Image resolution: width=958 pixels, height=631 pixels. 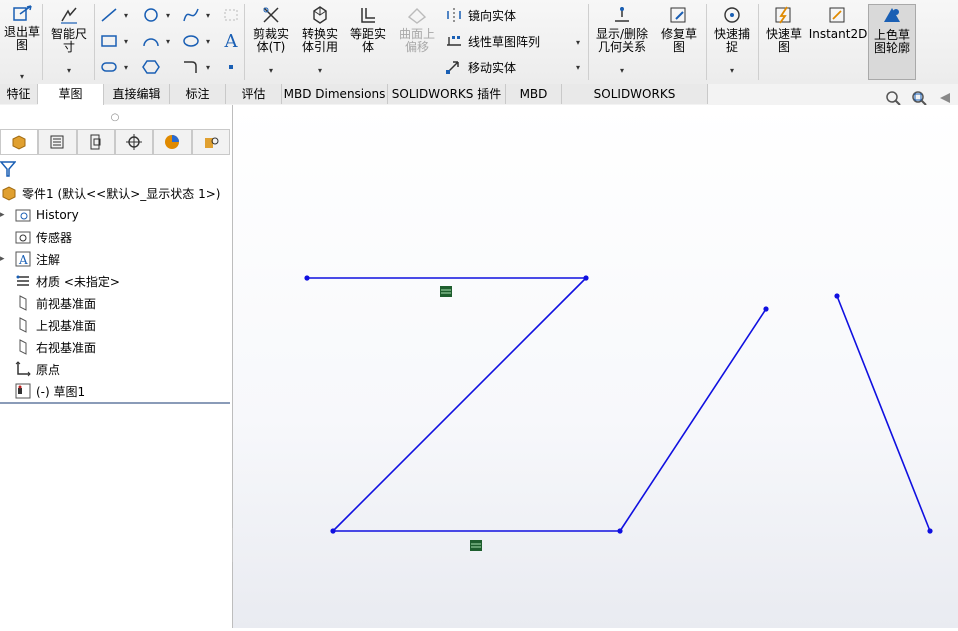 What do you see at coordinates (39, 215) in the screenshot?
I see `tree-item-history: ▸ History` at bounding box center [39, 215].